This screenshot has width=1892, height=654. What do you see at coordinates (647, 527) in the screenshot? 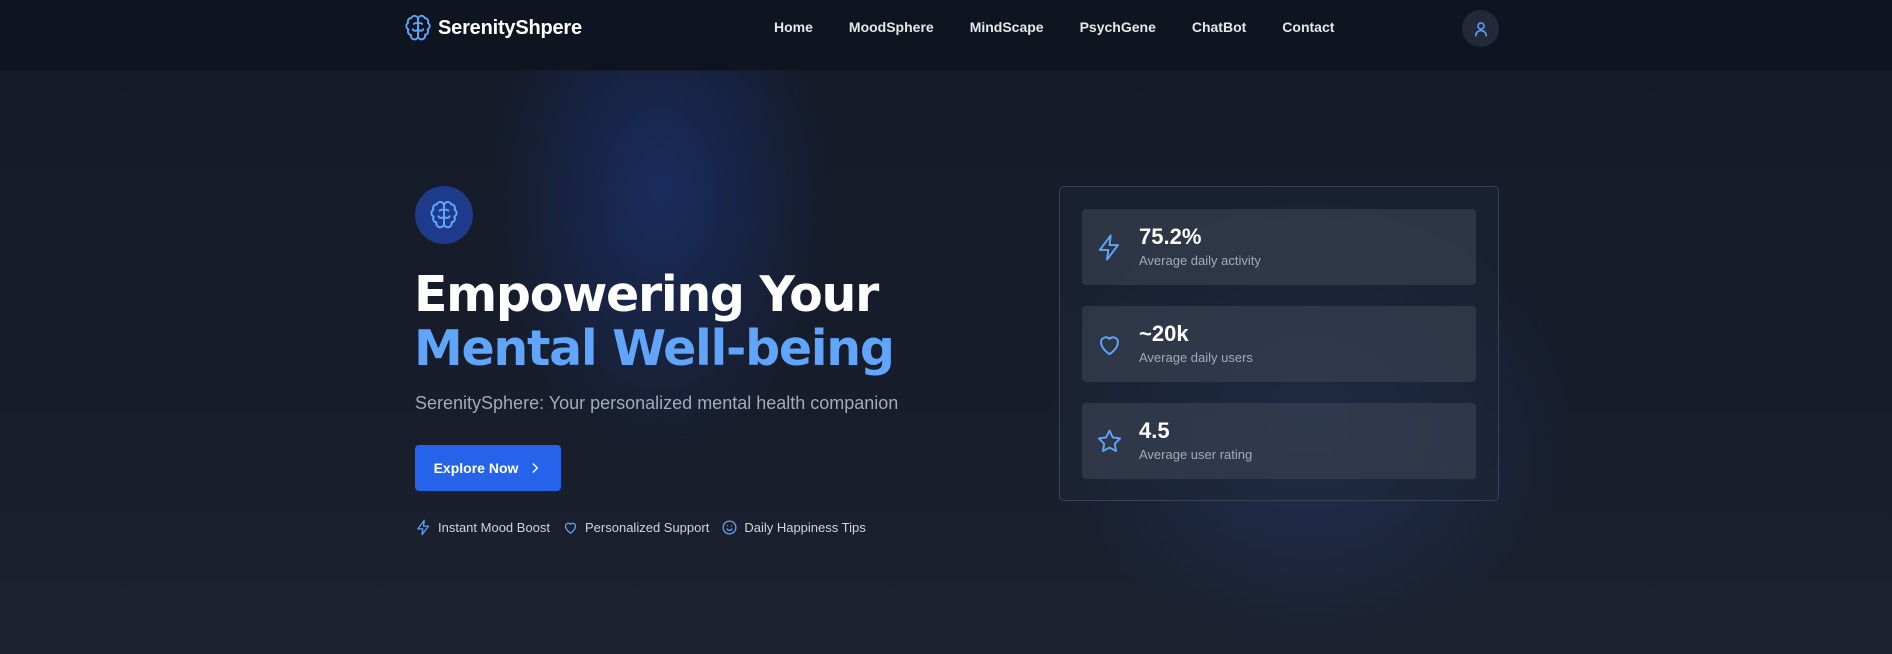
I see `feature-label: Personalized Support` at bounding box center [647, 527].